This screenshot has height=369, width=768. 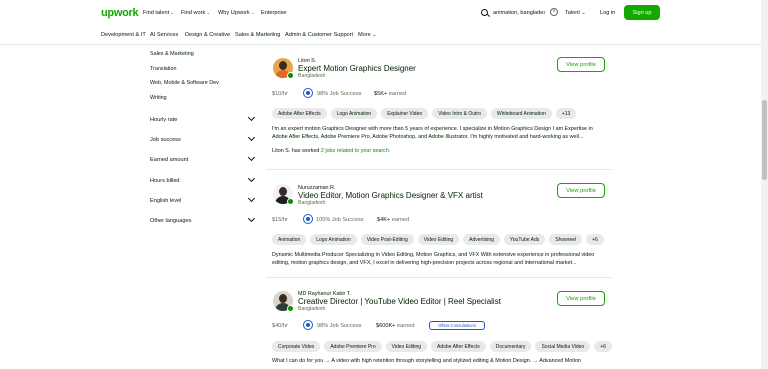 I want to click on filter-hours-billed: Hours billed, so click(x=203, y=179).